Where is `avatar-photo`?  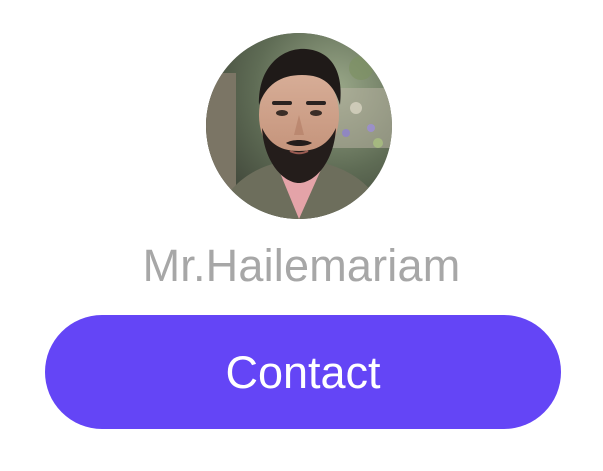
avatar-photo is located at coordinates (299, 126).